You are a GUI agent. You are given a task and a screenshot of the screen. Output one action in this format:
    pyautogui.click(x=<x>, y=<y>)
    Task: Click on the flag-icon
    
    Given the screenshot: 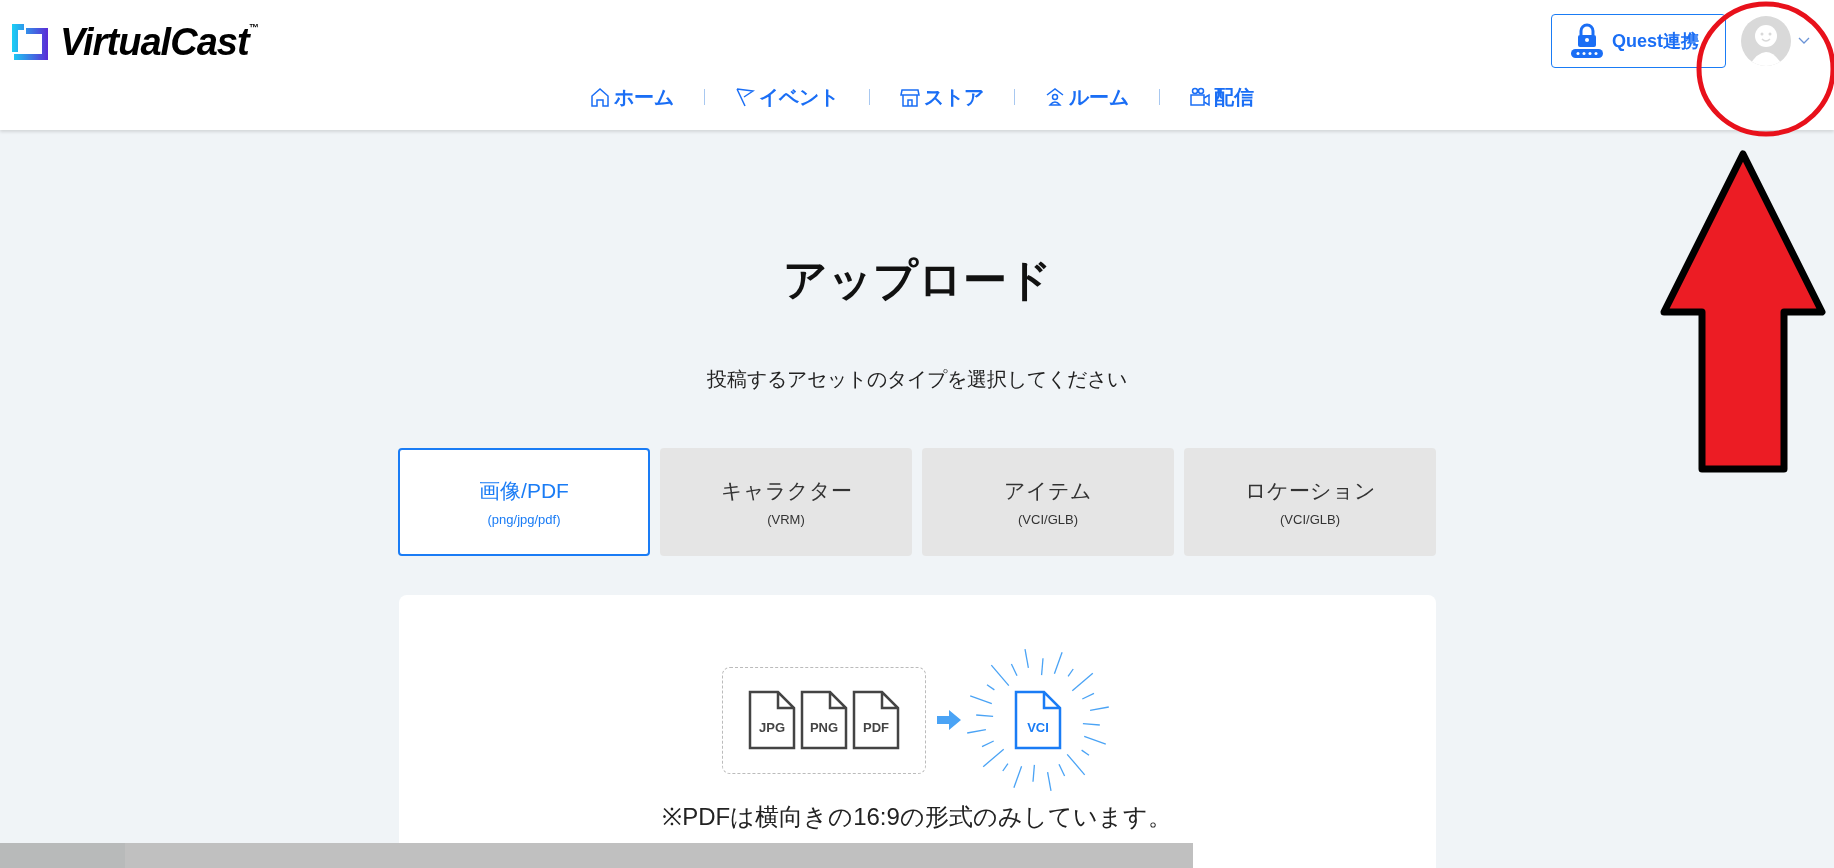 What is the action you would take?
    pyautogui.click(x=745, y=97)
    